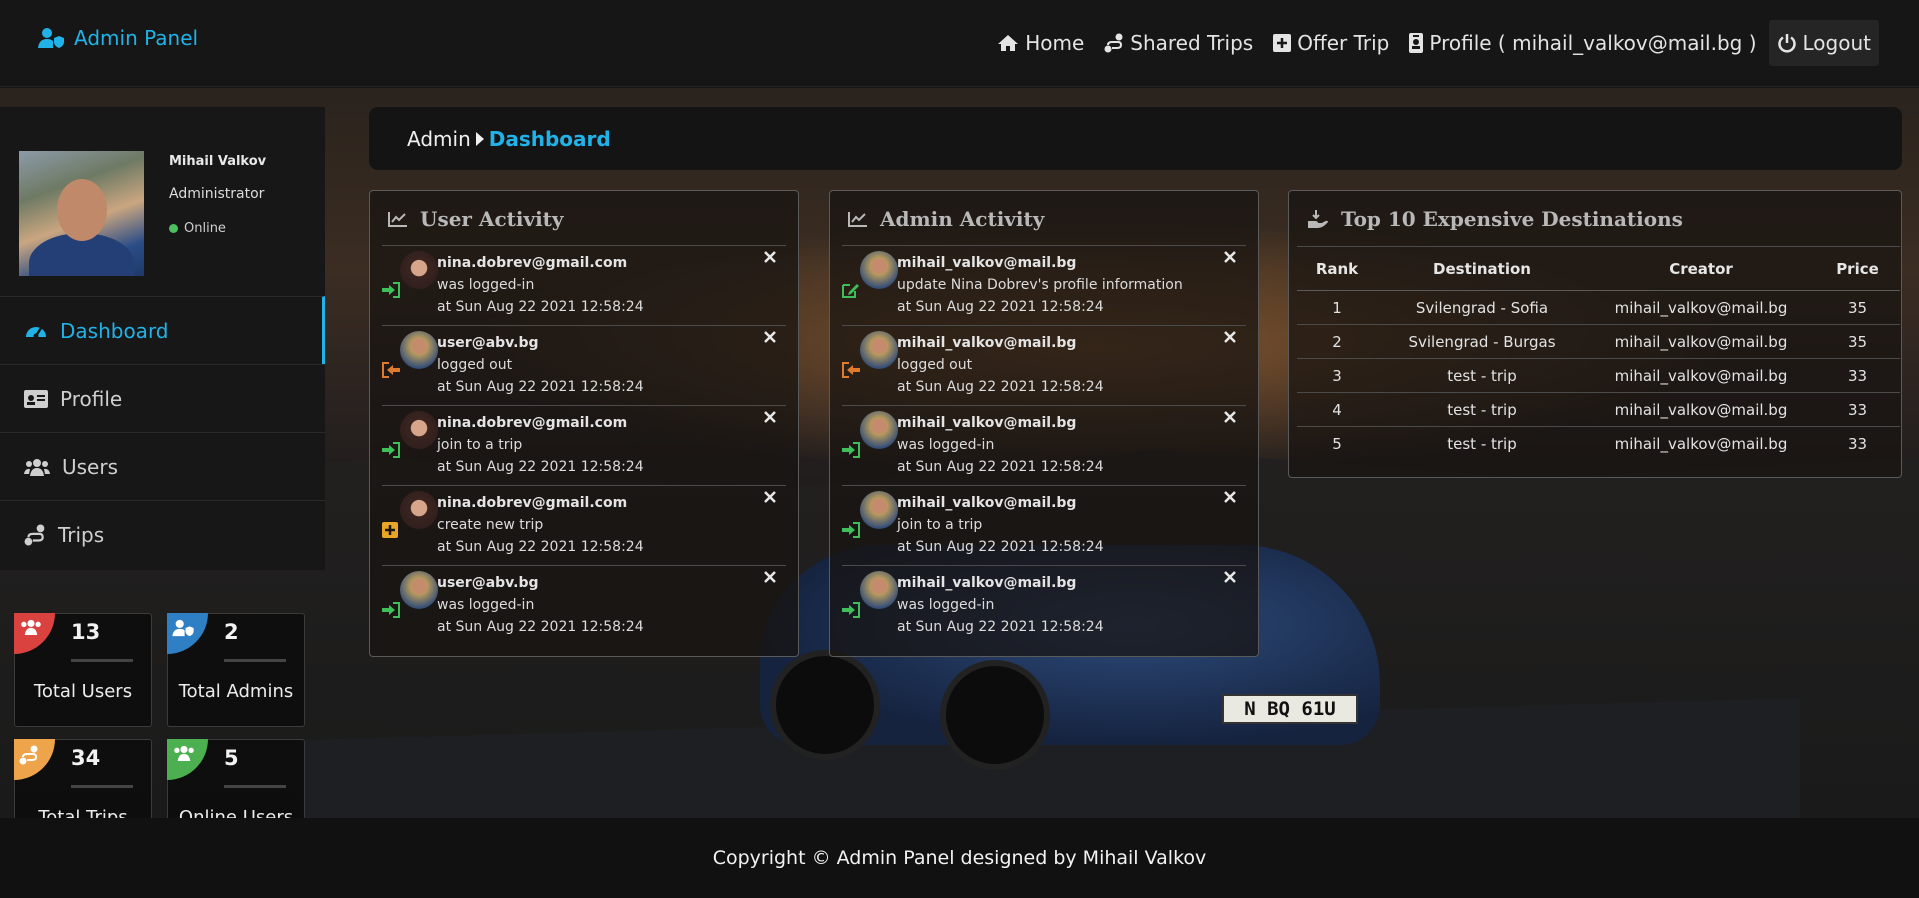 The image size is (1919, 898). Describe the element at coordinates (81, 534) in the screenshot. I see `sidebar-item-label: Trips` at that location.